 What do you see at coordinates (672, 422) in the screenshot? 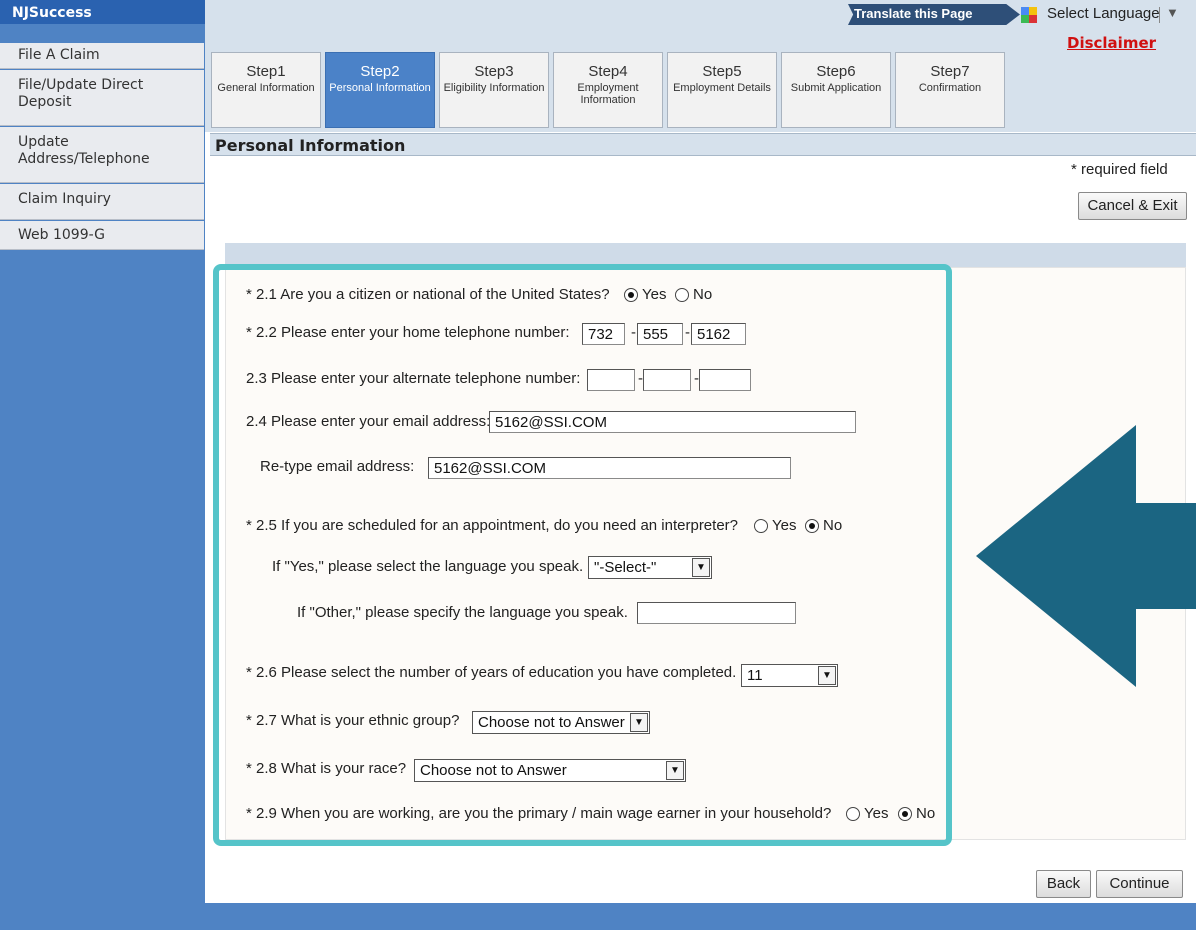
I see `email-field: 5162@SSI.COM` at bounding box center [672, 422].